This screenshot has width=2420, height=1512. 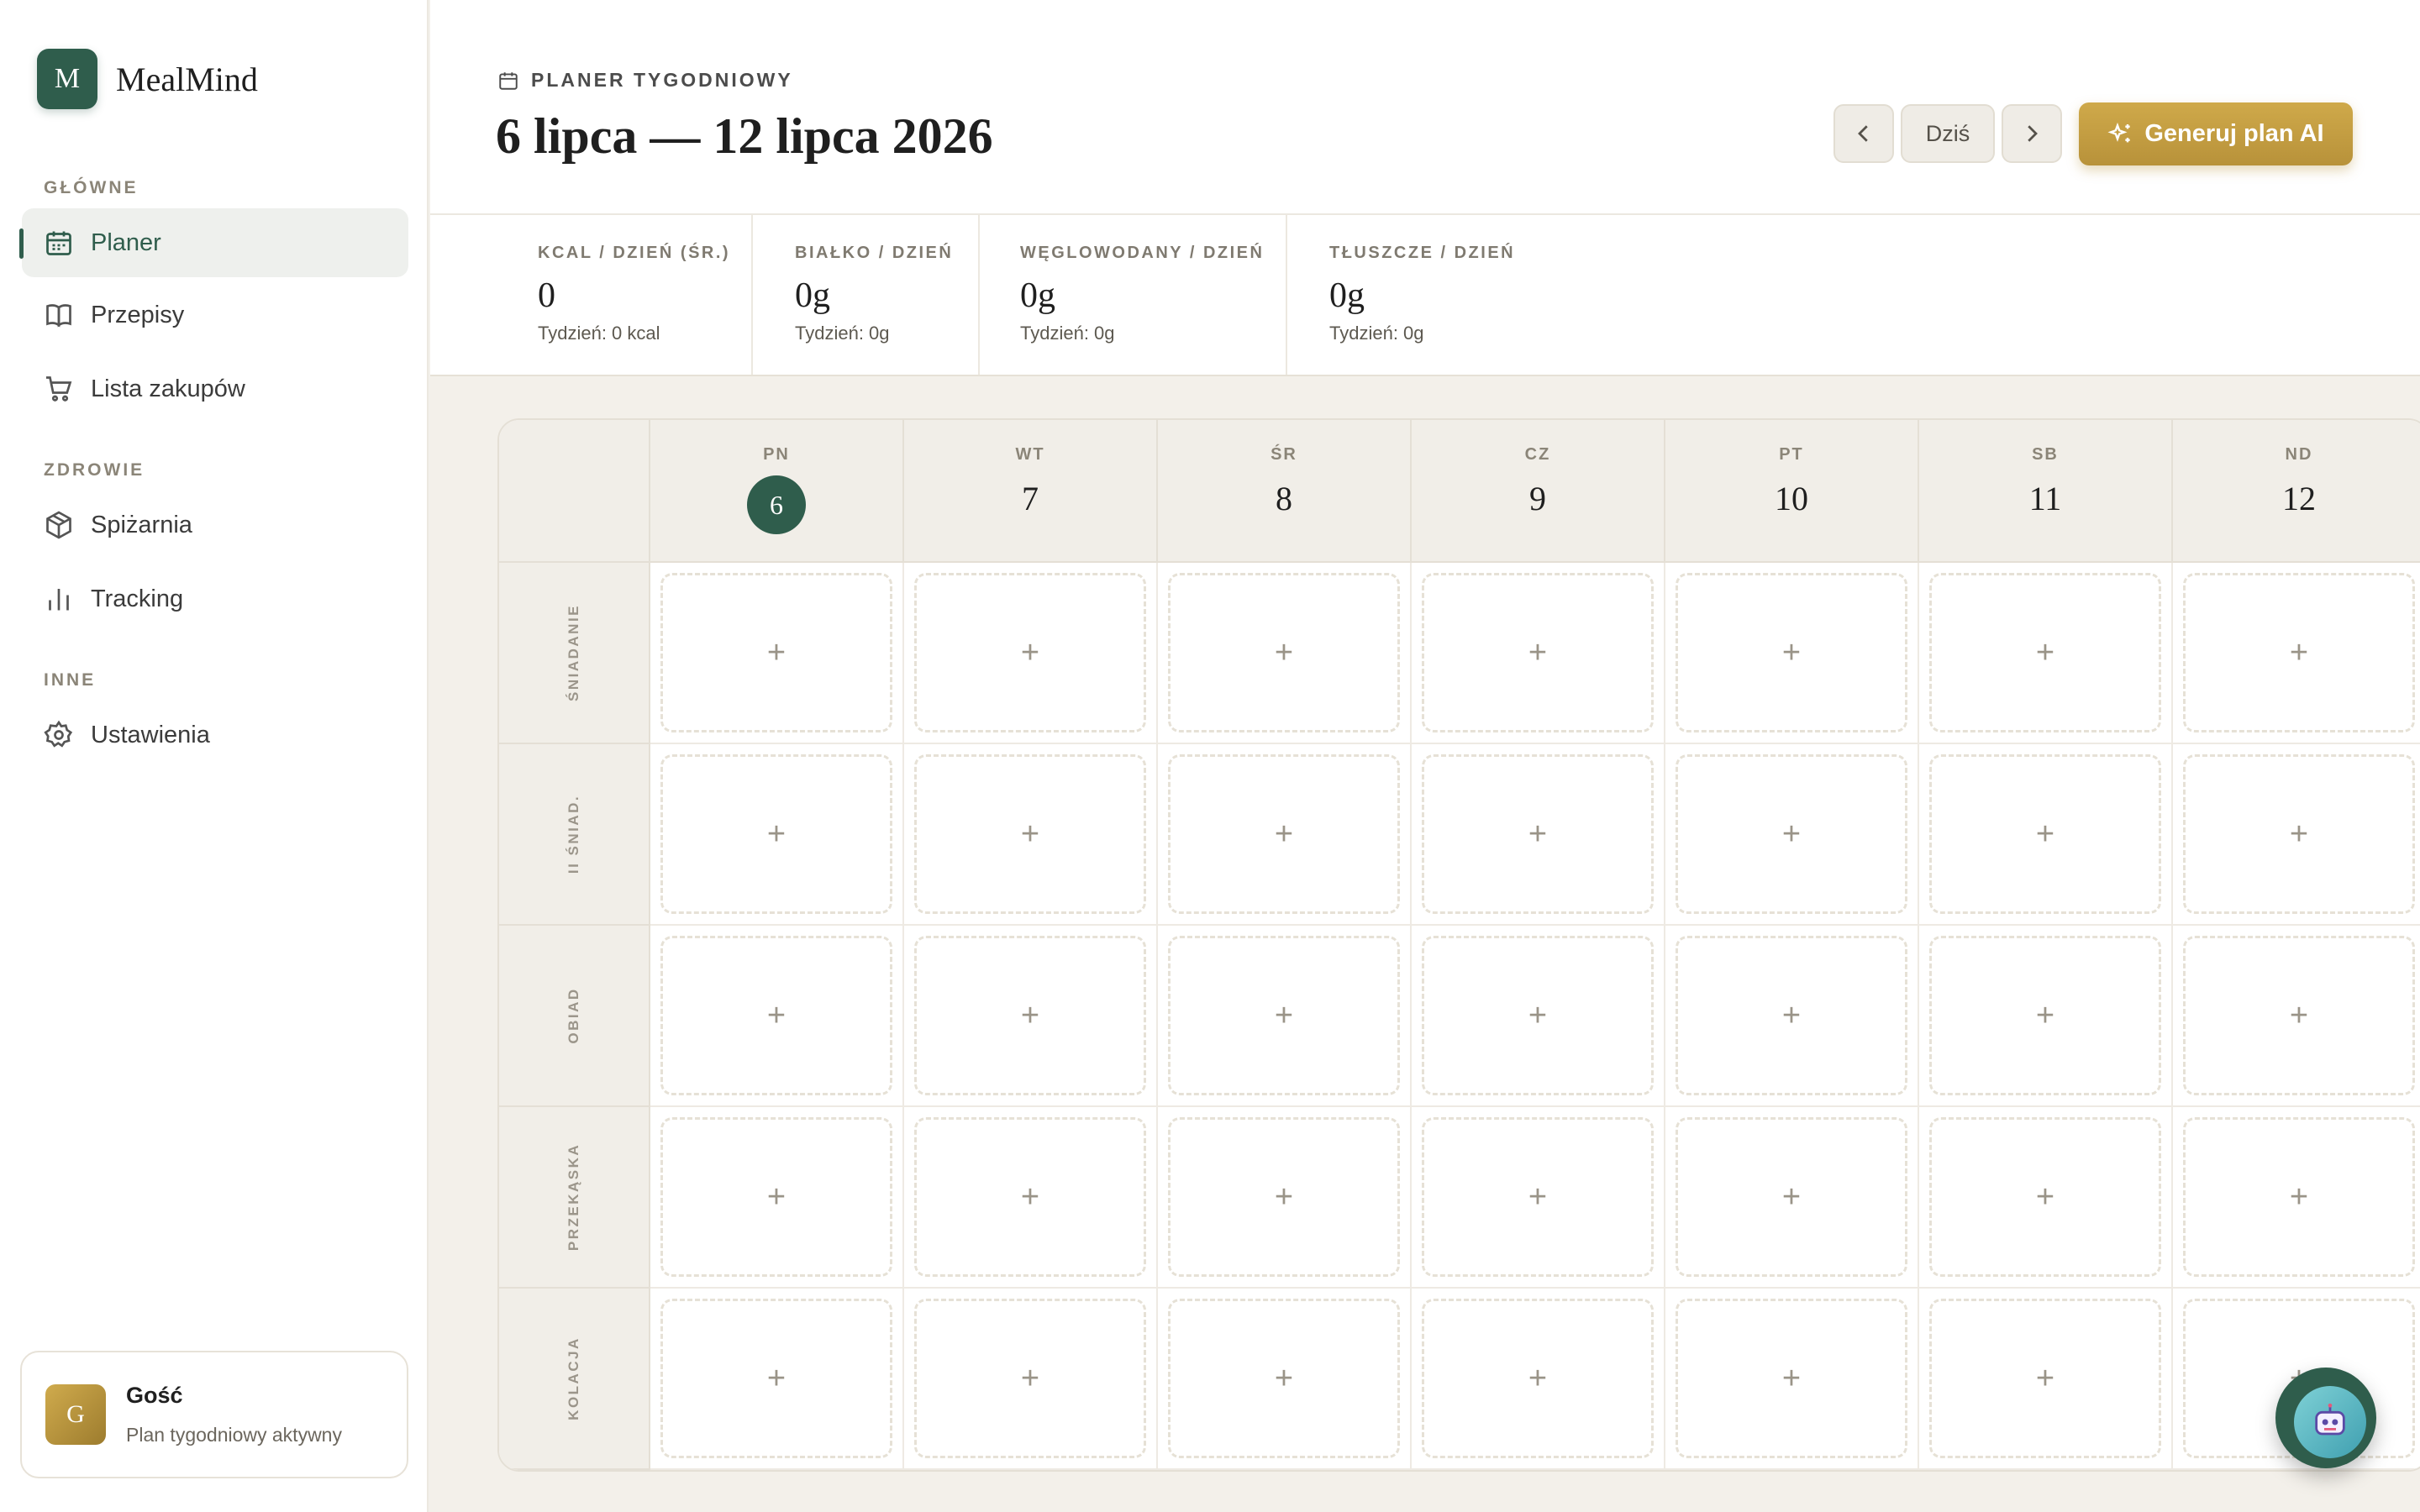 What do you see at coordinates (214, 1414) in the screenshot?
I see `user-card: G Gość Plan tygodniowy aktywny` at bounding box center [214, 1414].